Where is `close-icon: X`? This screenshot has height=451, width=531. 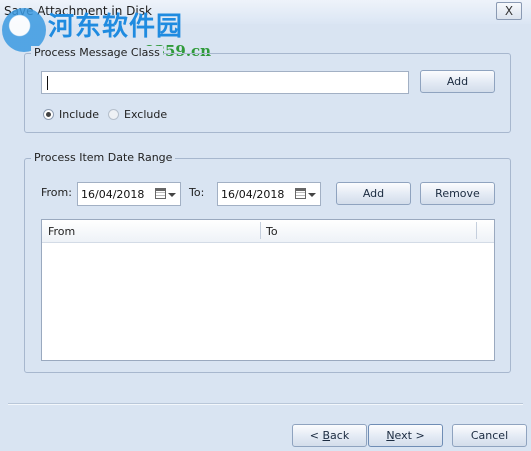
close-icon: X is located at coordinates (509, 11).